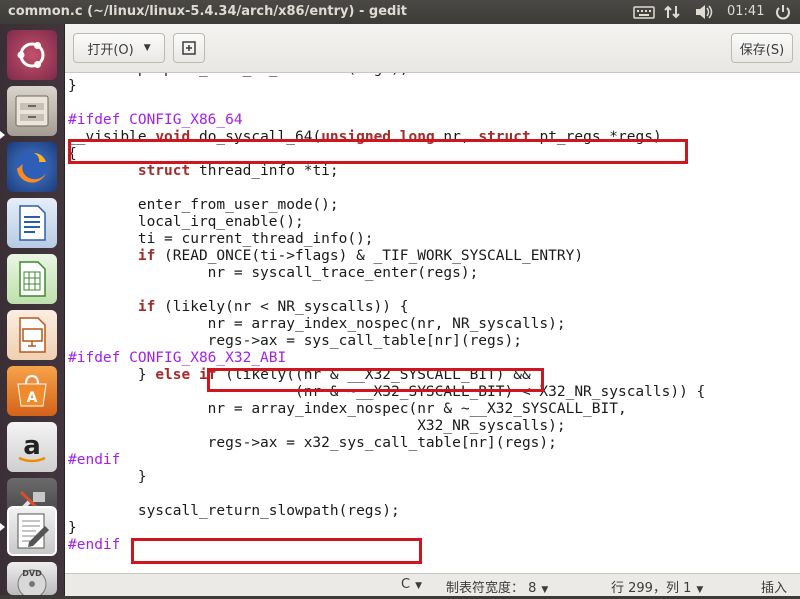  I want to click on code-line: struct thread_info *ti;, so click(386, 171).